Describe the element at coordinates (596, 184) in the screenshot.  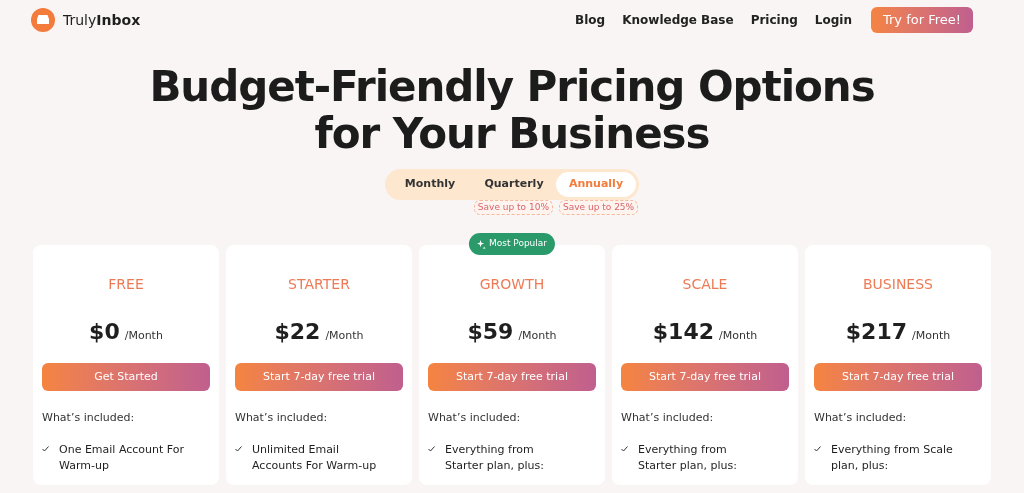
I see `billing-tab: Annually` at that location.